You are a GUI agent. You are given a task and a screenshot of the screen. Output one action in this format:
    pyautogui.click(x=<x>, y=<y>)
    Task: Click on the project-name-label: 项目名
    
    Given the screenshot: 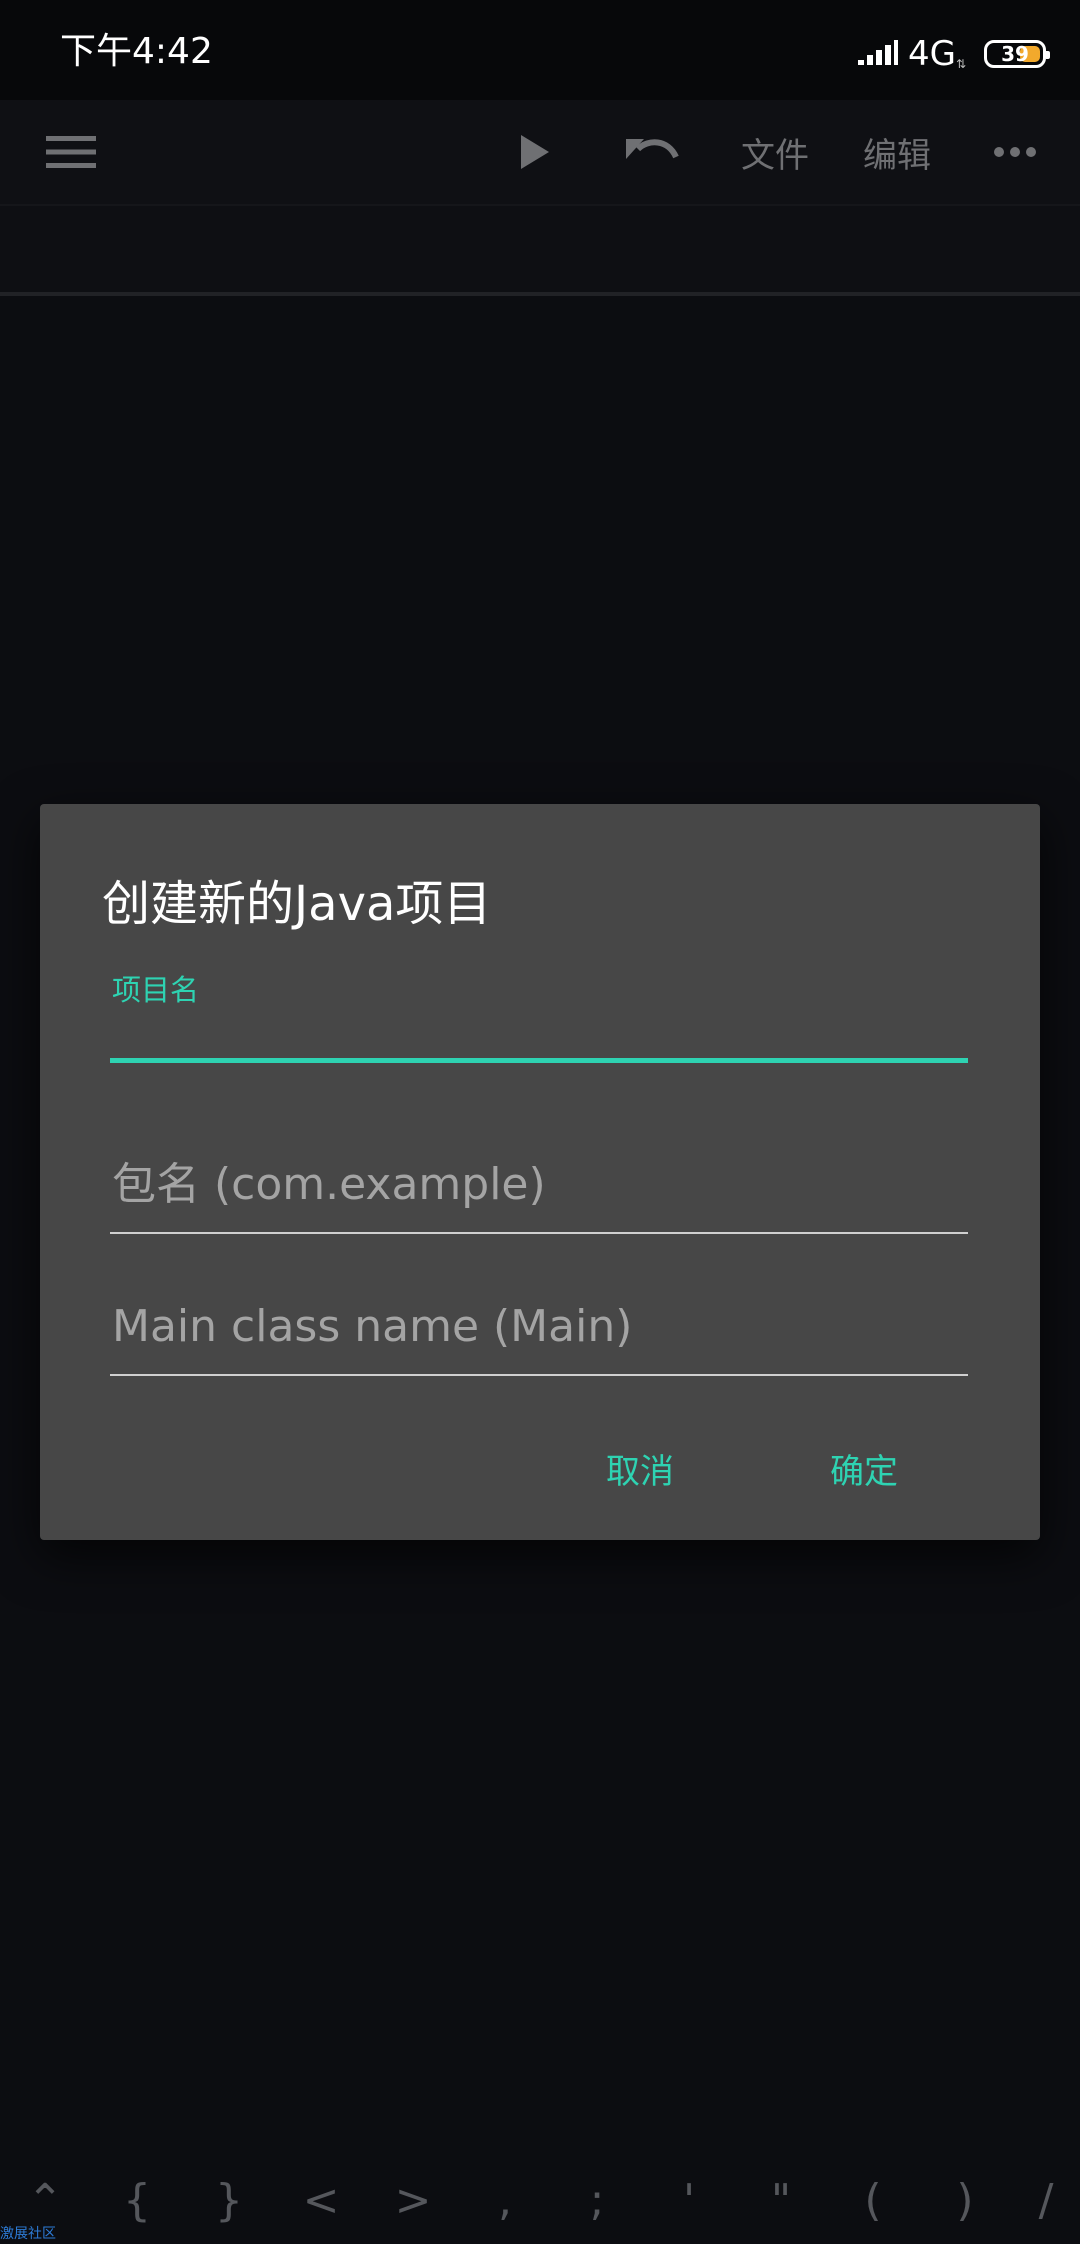 What is the action you would take?
    pyautogui.click(x=156, y=990)
    